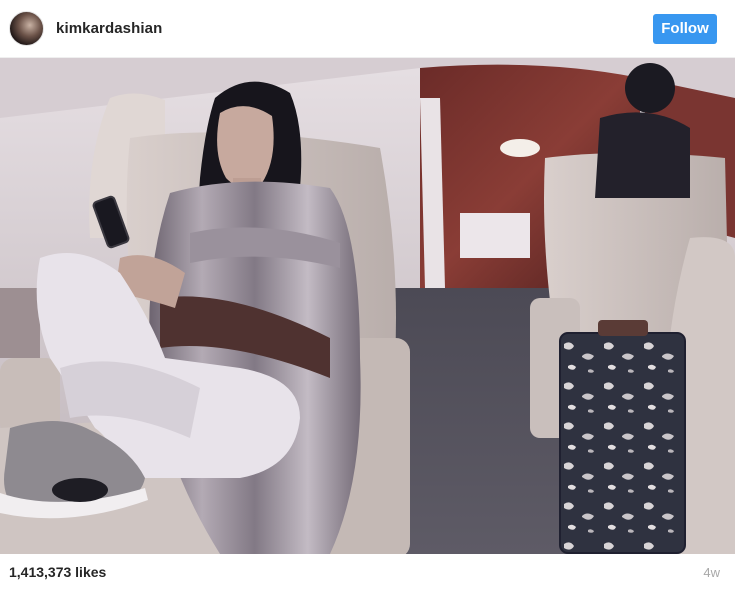 Image resolution: width=735 pixels, height=590 pixels. I want to click on follow-button: Follow, so click(685, 28).